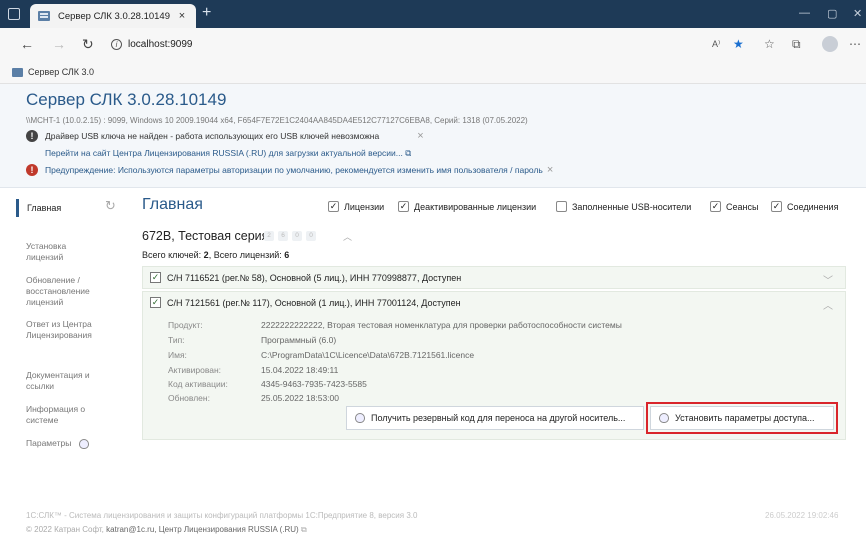 The image size is (866, 538). I want to click on sidebar-item-docs: Документация и ссылки, so click(58, 381).